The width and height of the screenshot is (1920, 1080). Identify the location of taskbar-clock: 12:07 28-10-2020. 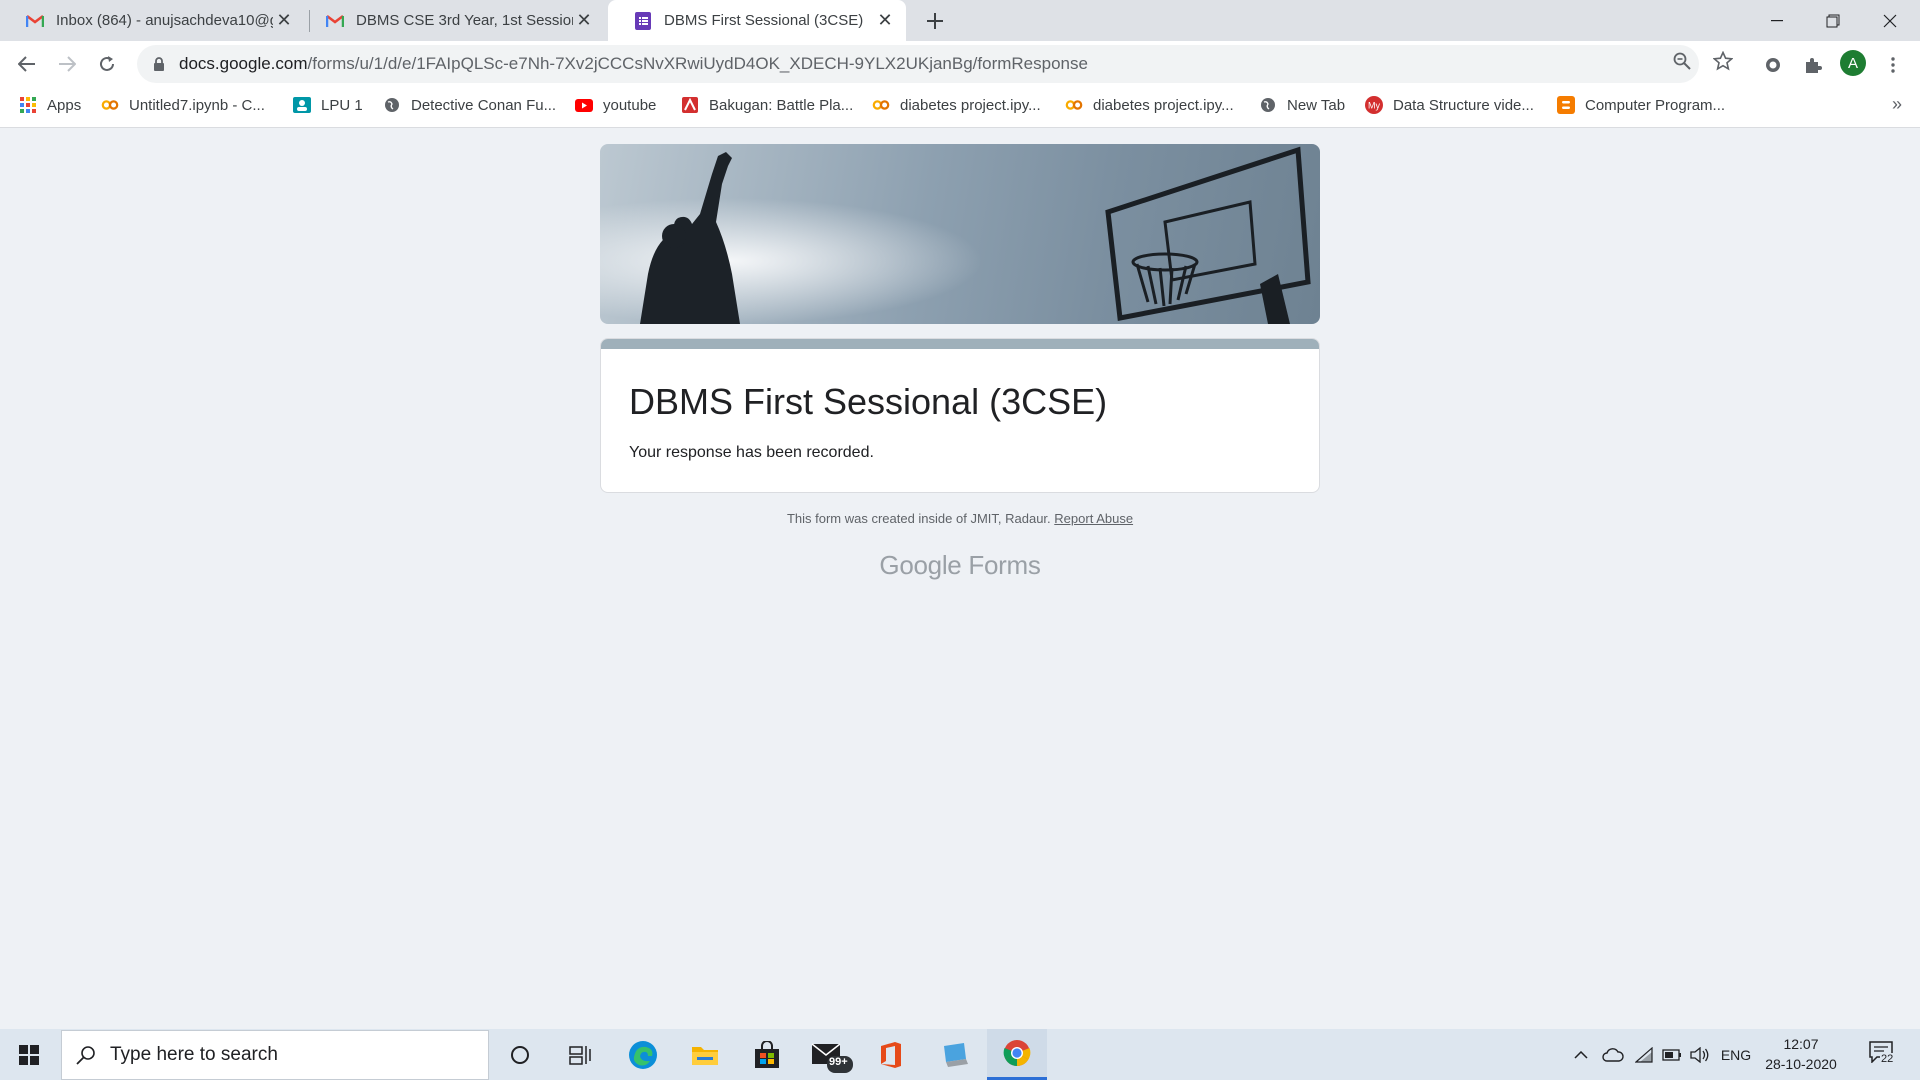
(1801, 1054).